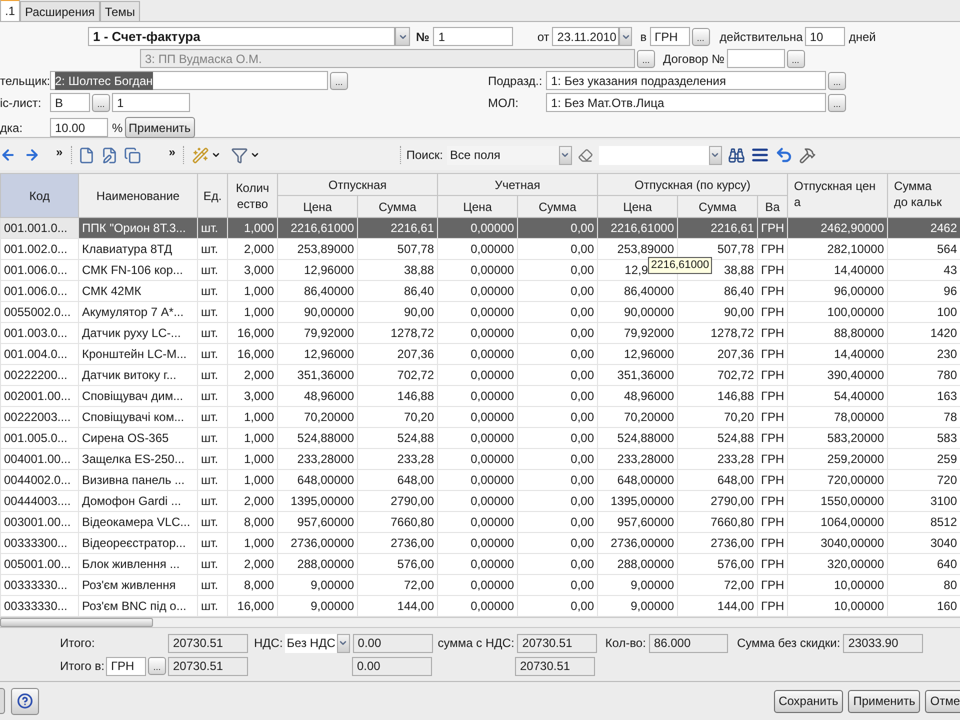  Describe the element at coordinates (480, 228) in the screenshot. I see `table-row: 001.001.0... ППК "Орион 8Т.3... шт. 1,000 2216,61000 2216,61 0,00000 0,00 2216,61000 2216,61 ГРН 2462,90000 2462` at that location.